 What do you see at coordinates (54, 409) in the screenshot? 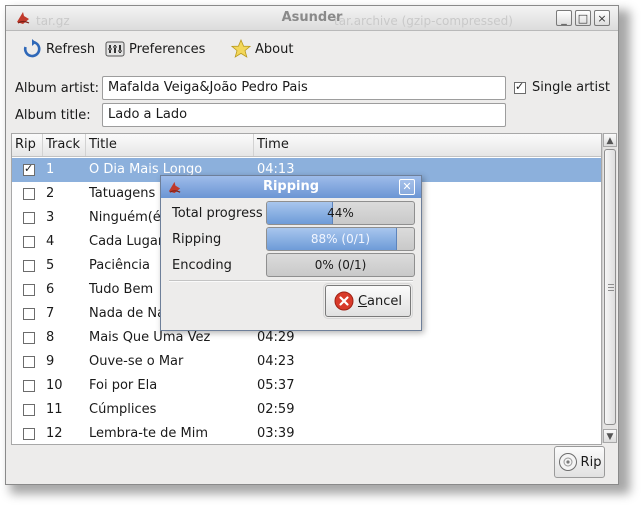
I see `track-number: 11` at bounding box center [54, 409].